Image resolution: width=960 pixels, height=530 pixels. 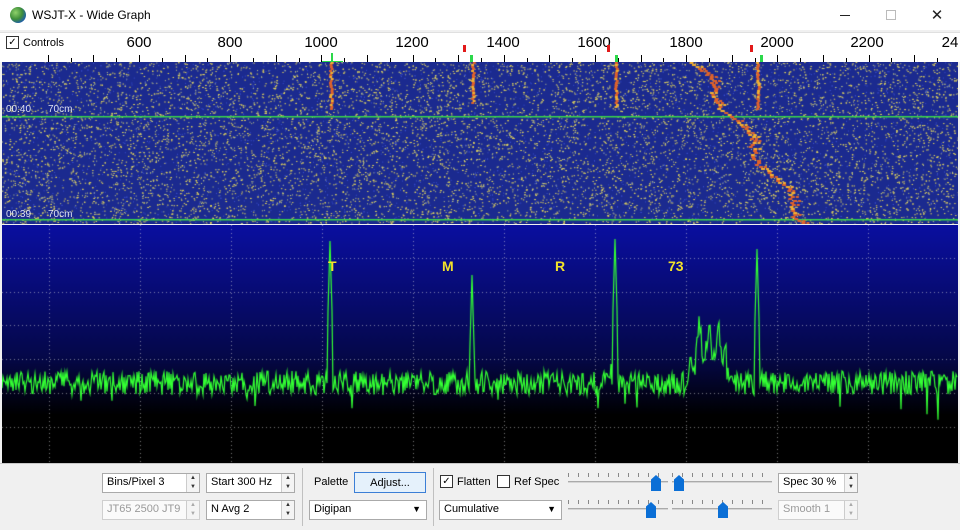 What do you see at coordinates (192, 483) in the screenshot?
I see `bins-spin-arrows-icon: ▲ ▼` at bounding box center [192, 483].